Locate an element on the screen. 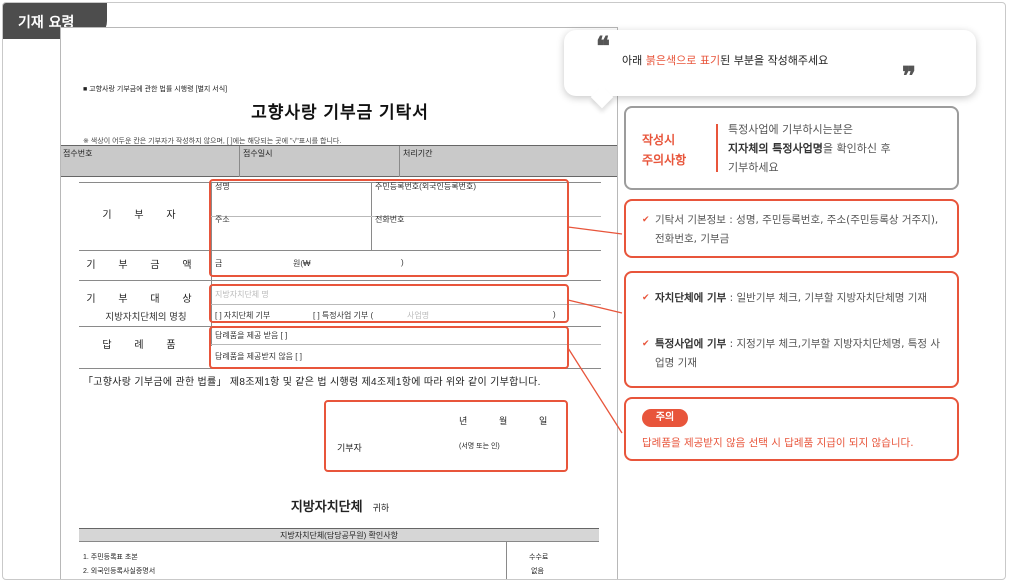 This screenshot has height=584, width=1010. form-title: 고향사랑 기부금 기탁서 is located at coordinates (340, 112).